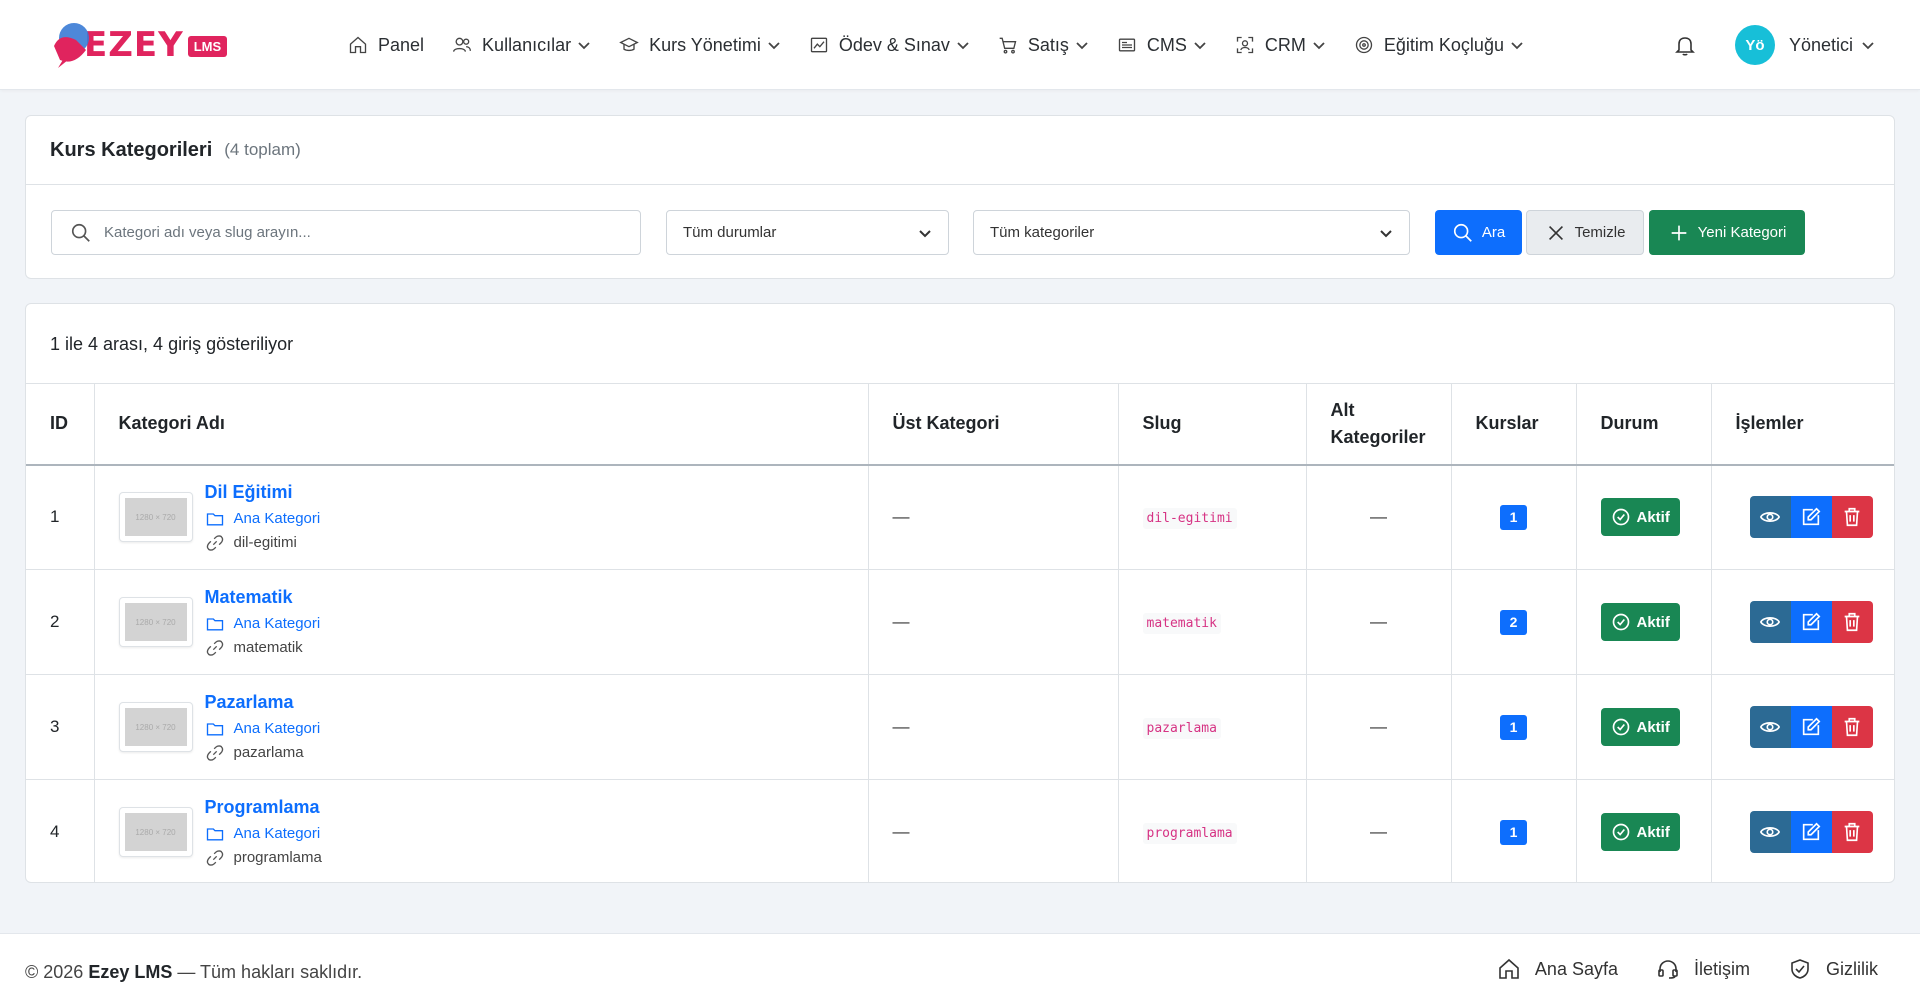 This screenshot has height=1007, width=1920. I want to click on home-icon, so click(358, 45).